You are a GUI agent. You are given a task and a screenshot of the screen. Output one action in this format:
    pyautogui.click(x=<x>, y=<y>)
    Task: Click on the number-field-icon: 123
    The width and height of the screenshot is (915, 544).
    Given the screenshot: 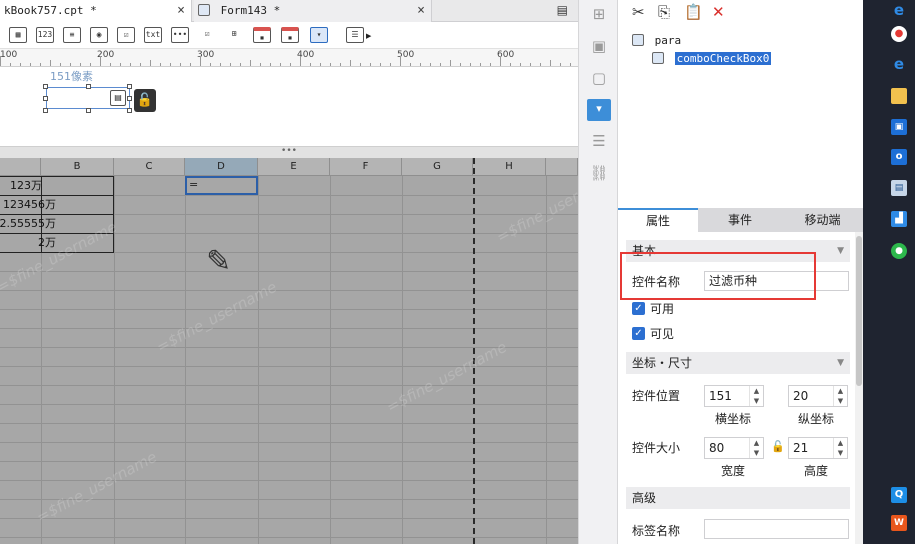 What is the action you would take?
    pyautogui.click(x=45, y=35)
    